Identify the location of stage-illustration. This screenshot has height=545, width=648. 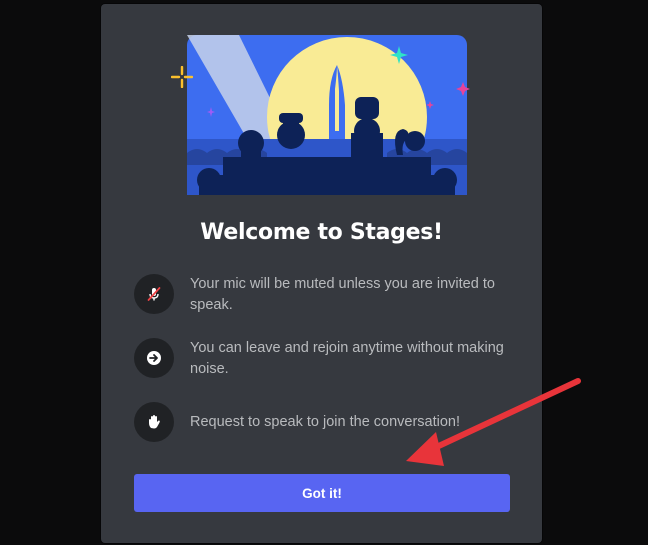
(327, 115).